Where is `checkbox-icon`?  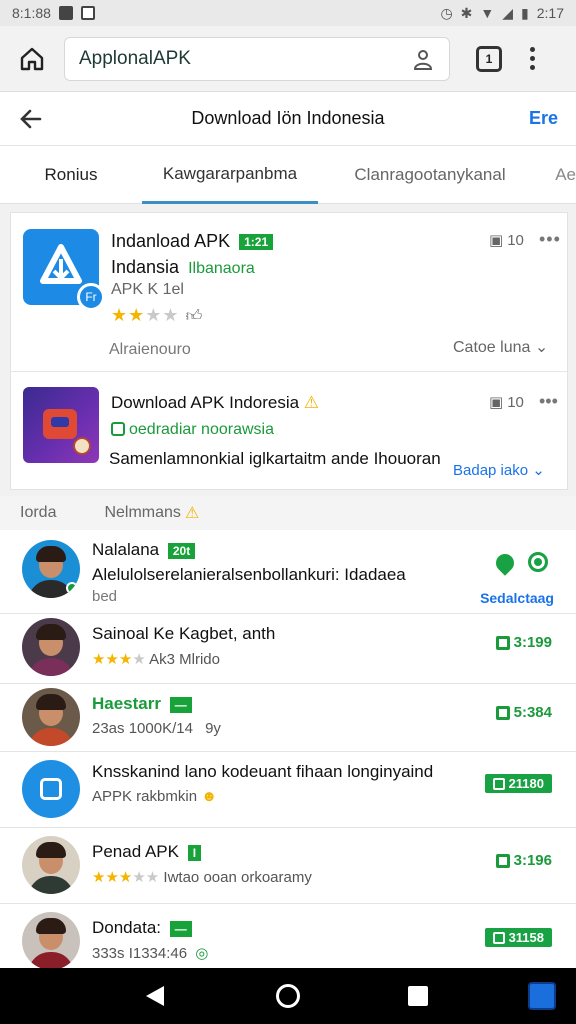
checkbox-icon is located at coordinates (118, 429).